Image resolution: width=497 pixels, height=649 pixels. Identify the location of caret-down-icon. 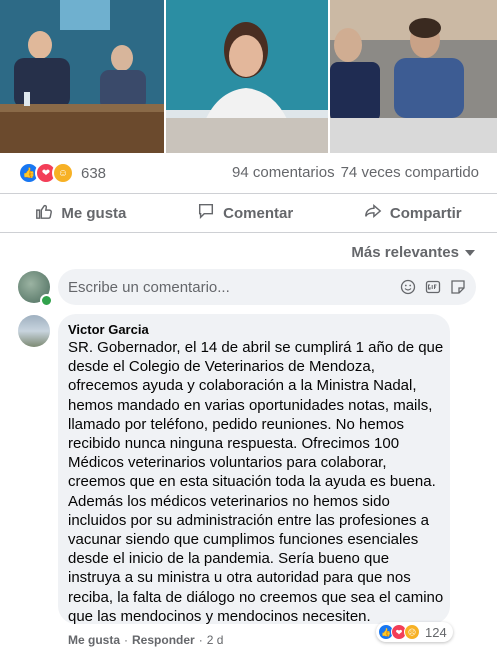
(470, 252).